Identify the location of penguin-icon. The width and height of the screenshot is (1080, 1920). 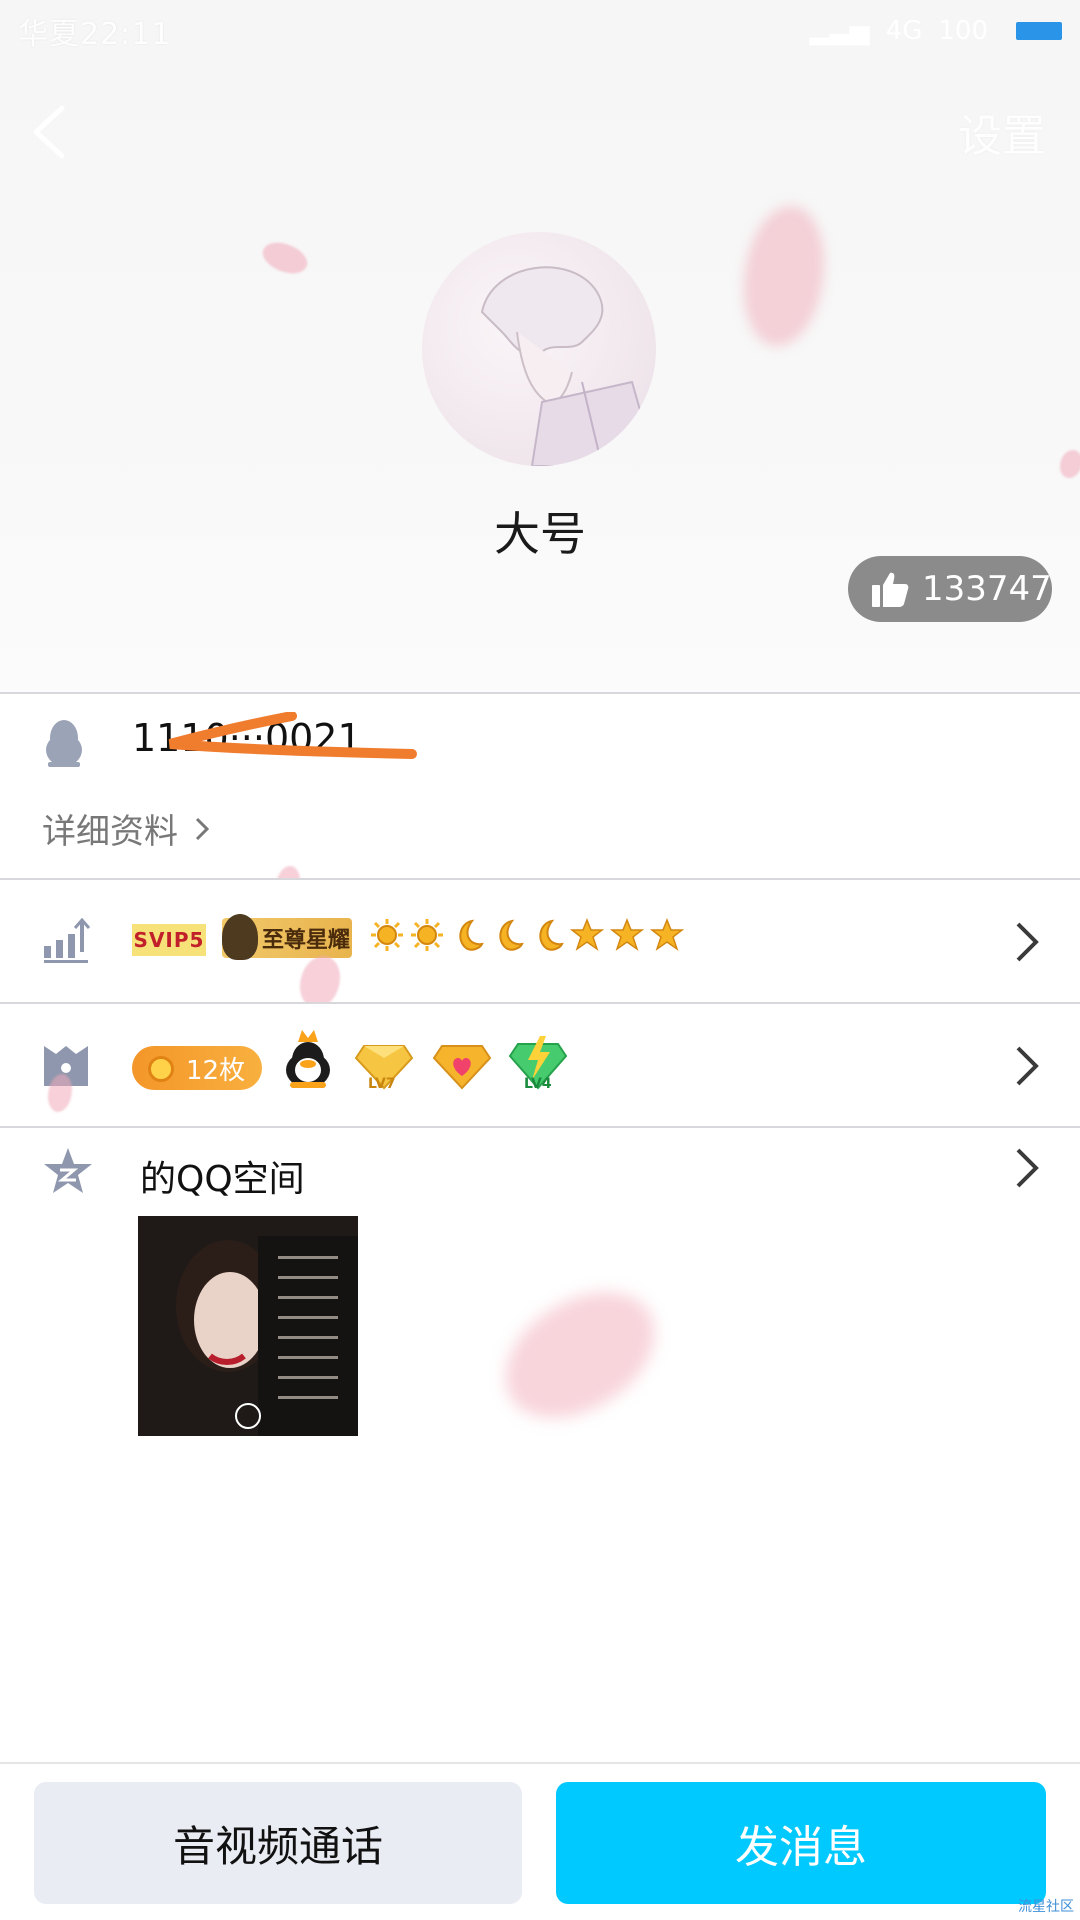
(64, 743).